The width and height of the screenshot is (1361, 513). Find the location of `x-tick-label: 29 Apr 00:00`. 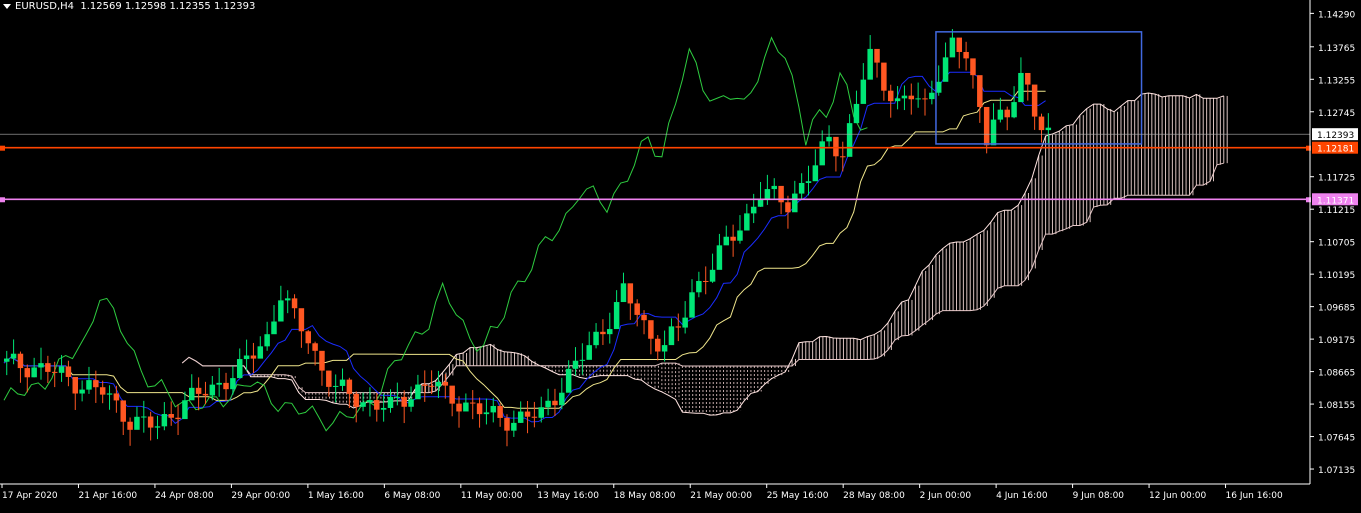

x-tick-label: 29 Apr 00:00 is located at coordinates (260, 496).